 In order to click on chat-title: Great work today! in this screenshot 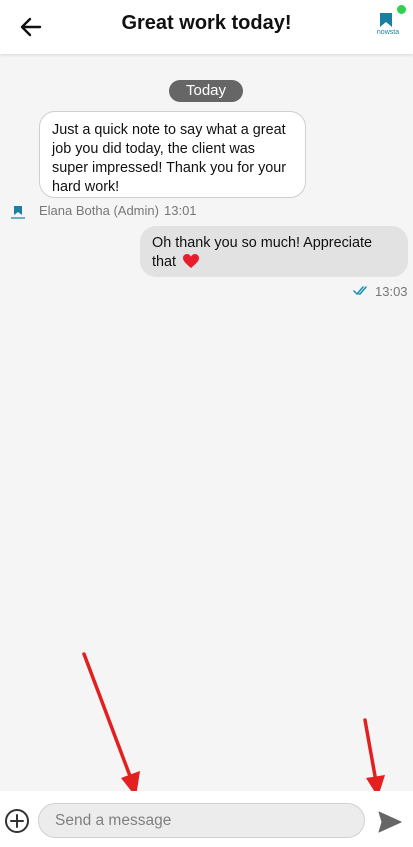, I will do `click(206, 23)`.